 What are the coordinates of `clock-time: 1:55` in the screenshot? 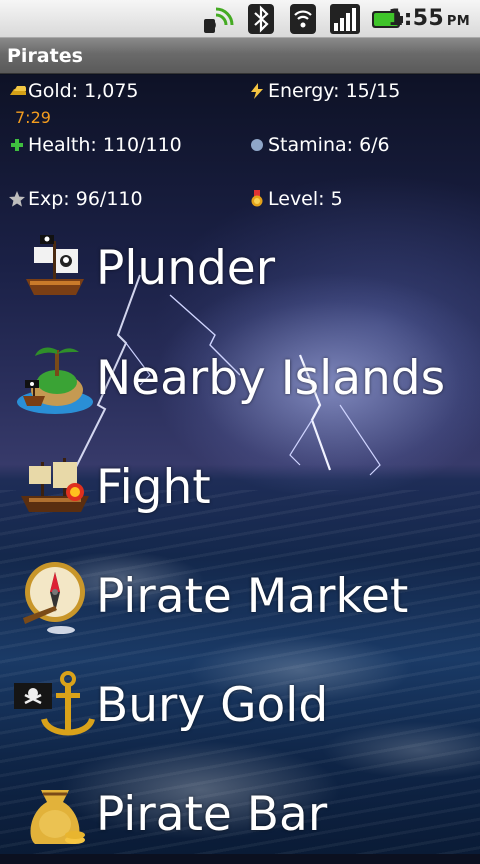 It's located at (416, 18).